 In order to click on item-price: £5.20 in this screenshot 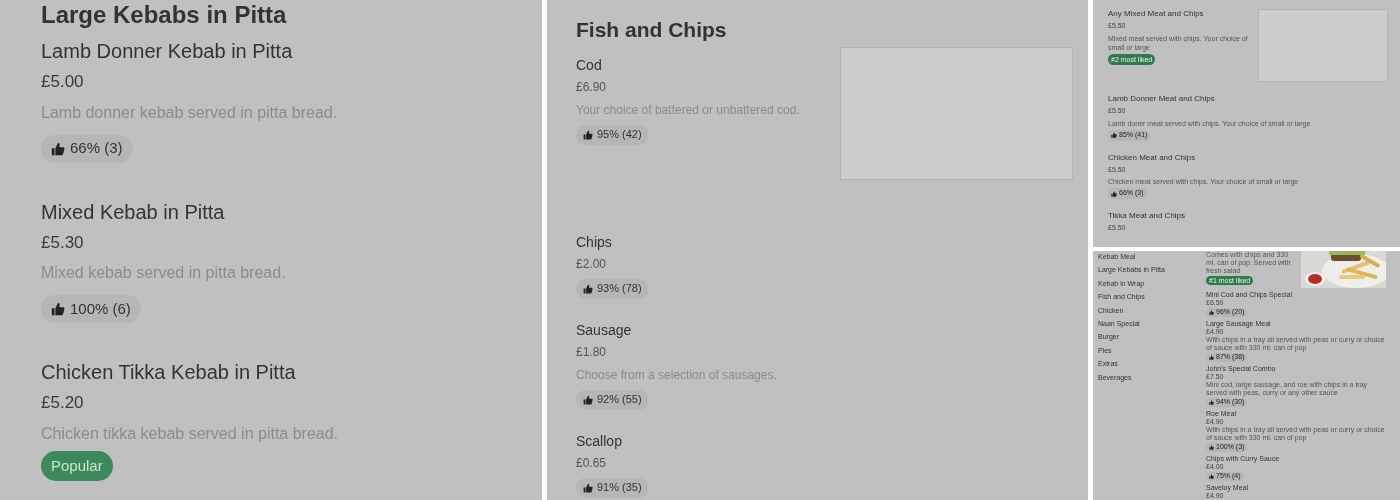, I will do `click(62, 403)`.